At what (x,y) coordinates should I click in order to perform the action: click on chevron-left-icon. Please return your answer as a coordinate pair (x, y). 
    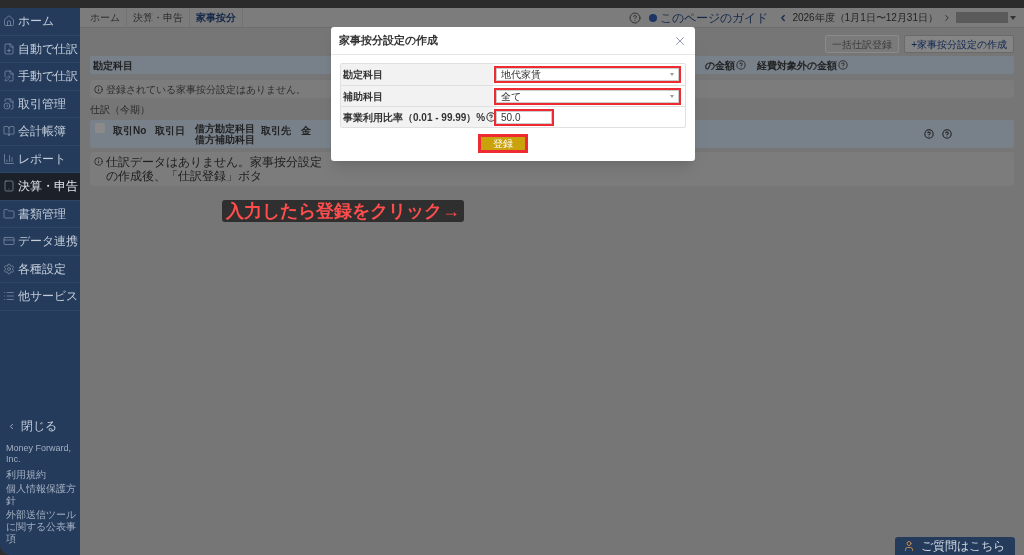
    Looking at the image, I should click on (11, 426).